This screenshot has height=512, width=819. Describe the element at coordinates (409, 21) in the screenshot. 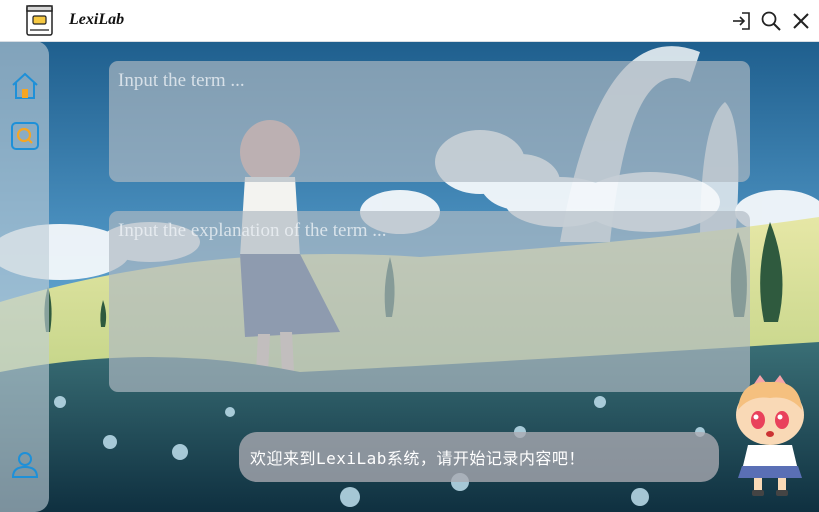

I see `title-bar: LexiLab` at that location.